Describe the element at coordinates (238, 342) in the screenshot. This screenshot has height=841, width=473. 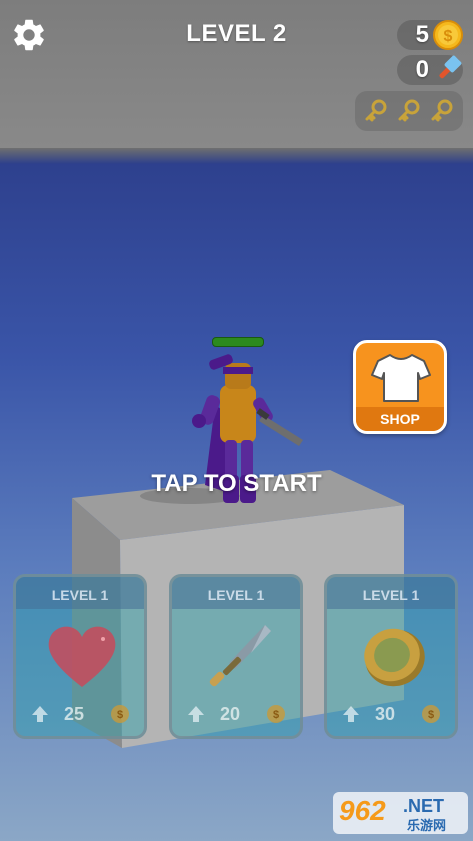
I see `hero-health-bar` at that location.